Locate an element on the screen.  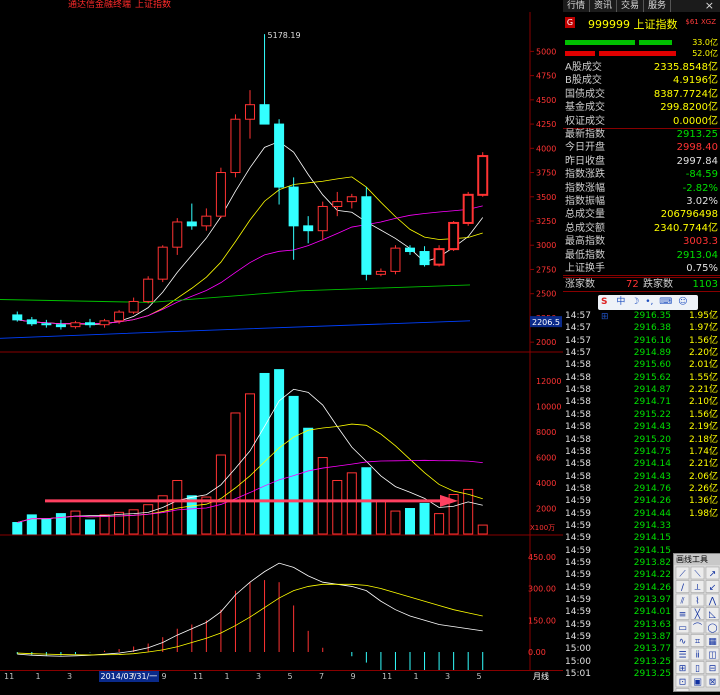
tab-service: 服务 is located at coordinates (658, 6).